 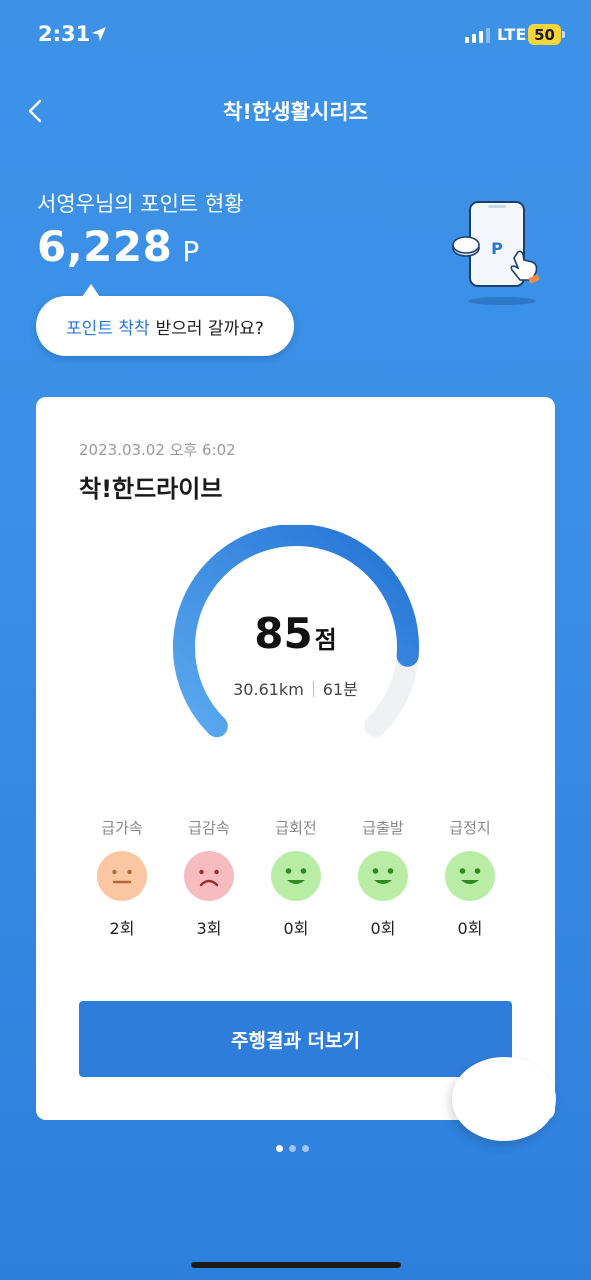 What do you see at coordinates (296, 828) in the screenshot?
I see `event-label: 급회전` at bounding box center [296, 828].